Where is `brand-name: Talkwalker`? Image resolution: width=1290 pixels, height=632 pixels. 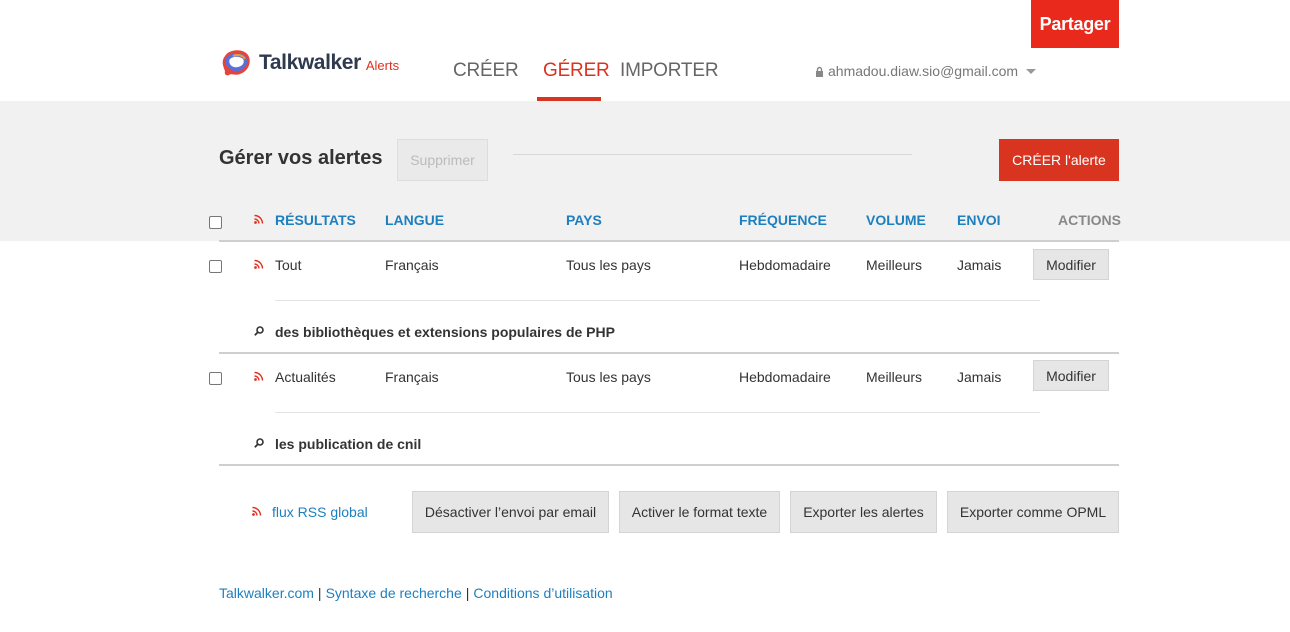
brand-name: Talkwalker is located at coordinates (310, 62).